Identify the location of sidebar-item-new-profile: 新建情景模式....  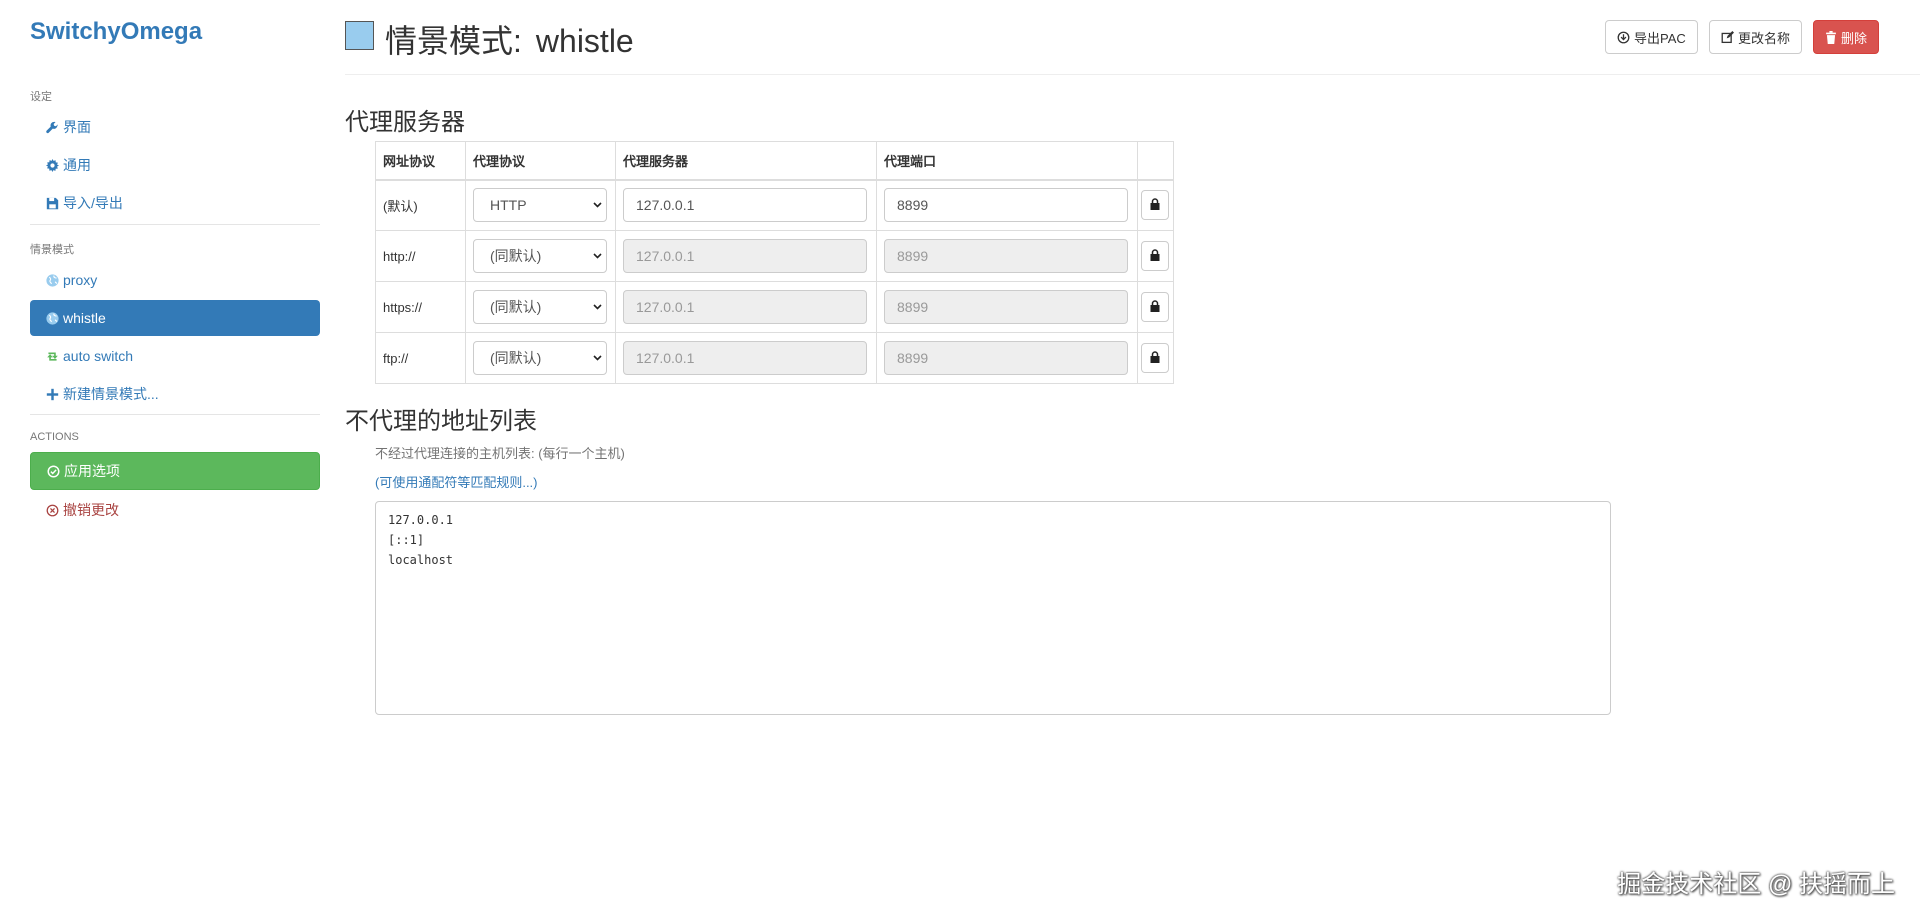
(175, 394).